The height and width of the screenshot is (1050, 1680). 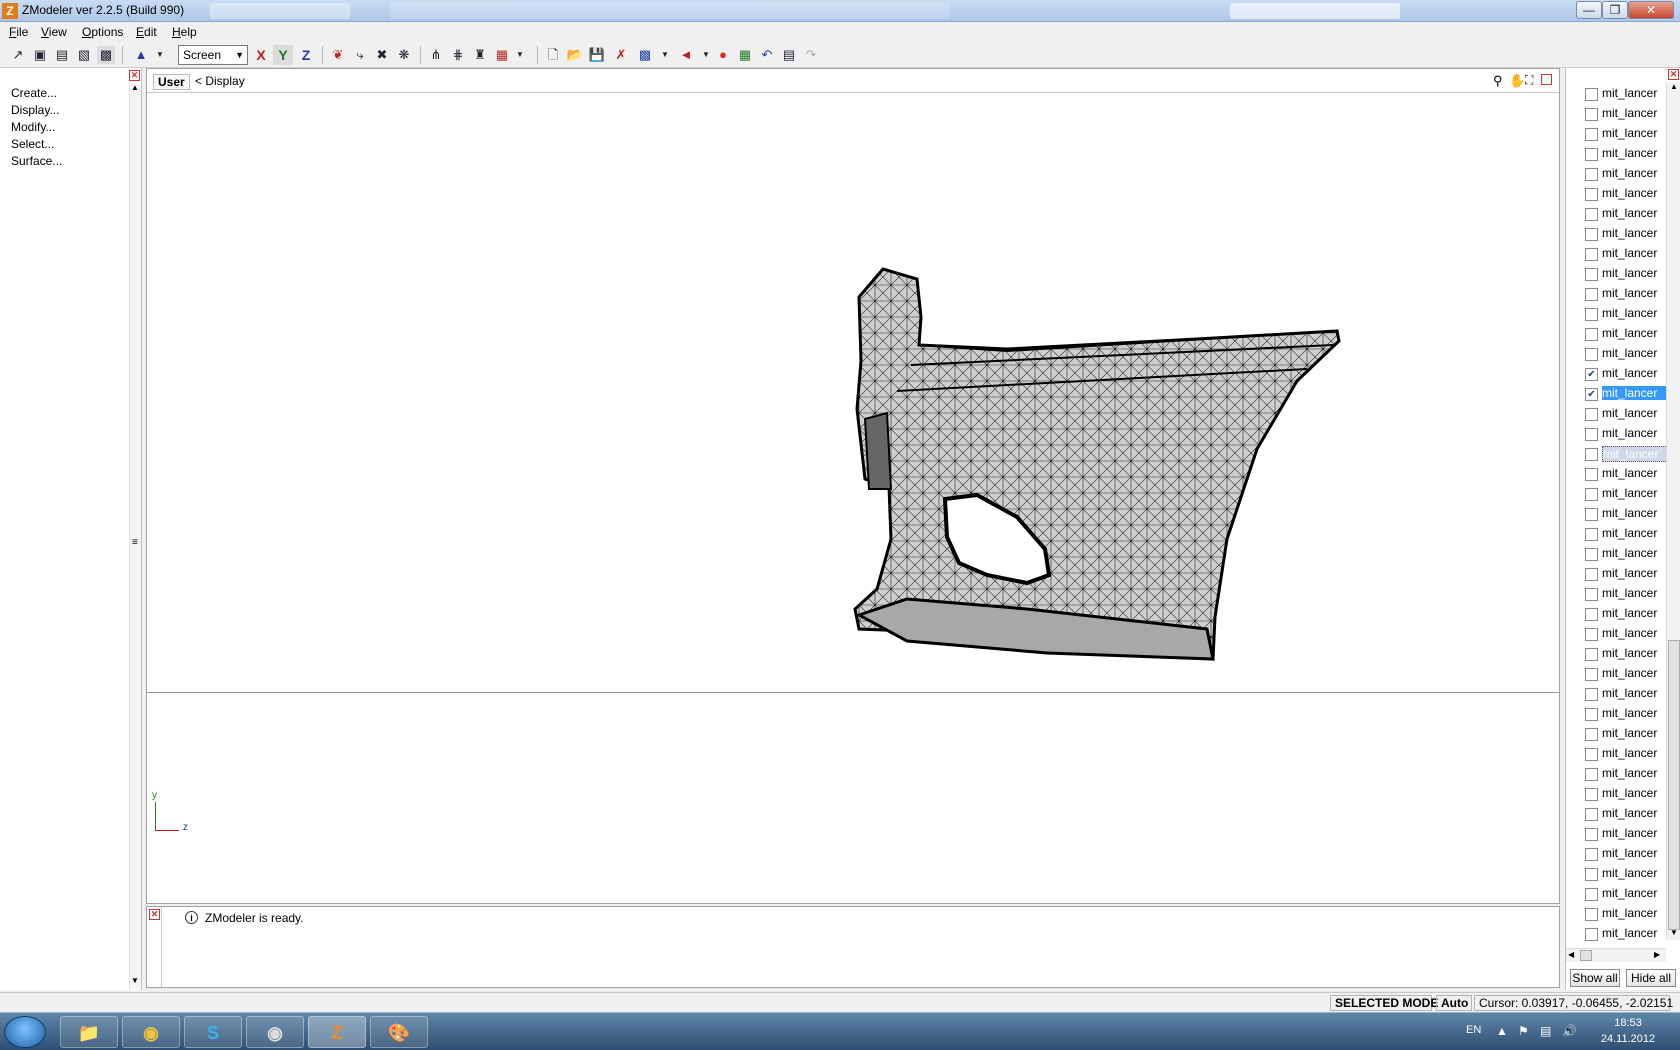 I want to click on redo-icon: ↷, so click(x=811, y=55).